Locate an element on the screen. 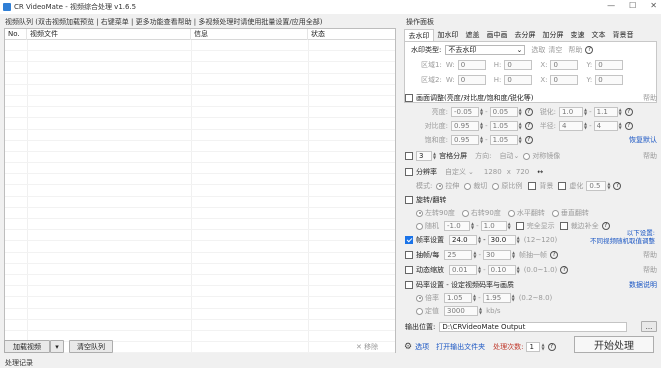 Image resolution: width=661 pixels, height=368 pixels. resolution-checkbox is located at coordinates (409, 172).